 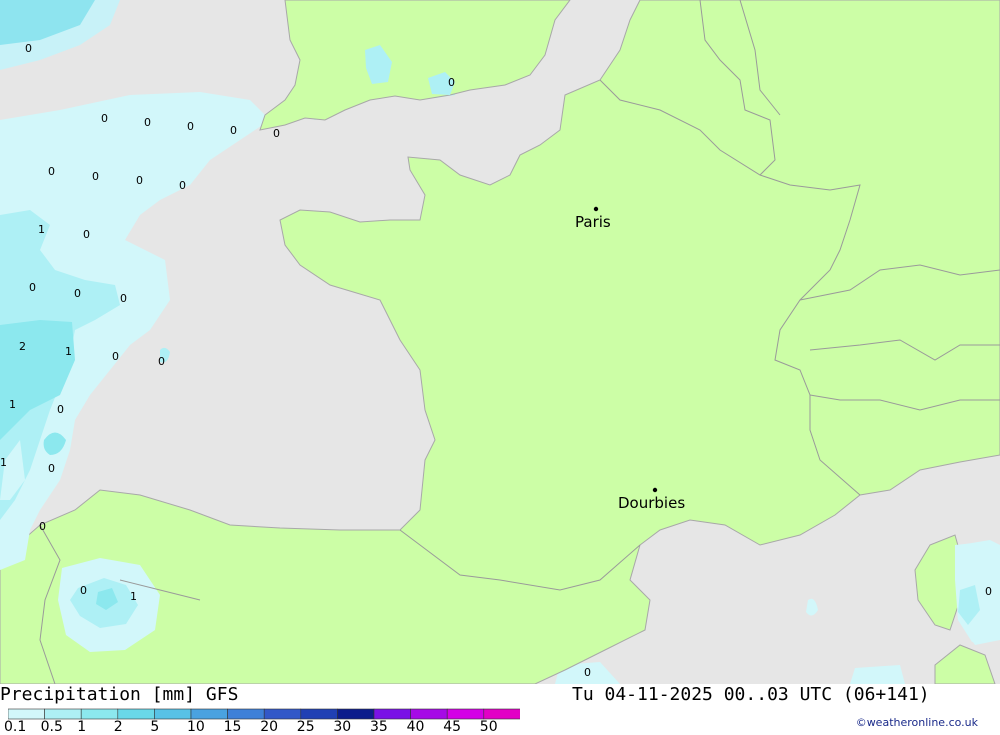 What do you see at coordinates (651, 503) in the screenshot?
I see `city-label: Dourbies` at bounding box center [651, 503].